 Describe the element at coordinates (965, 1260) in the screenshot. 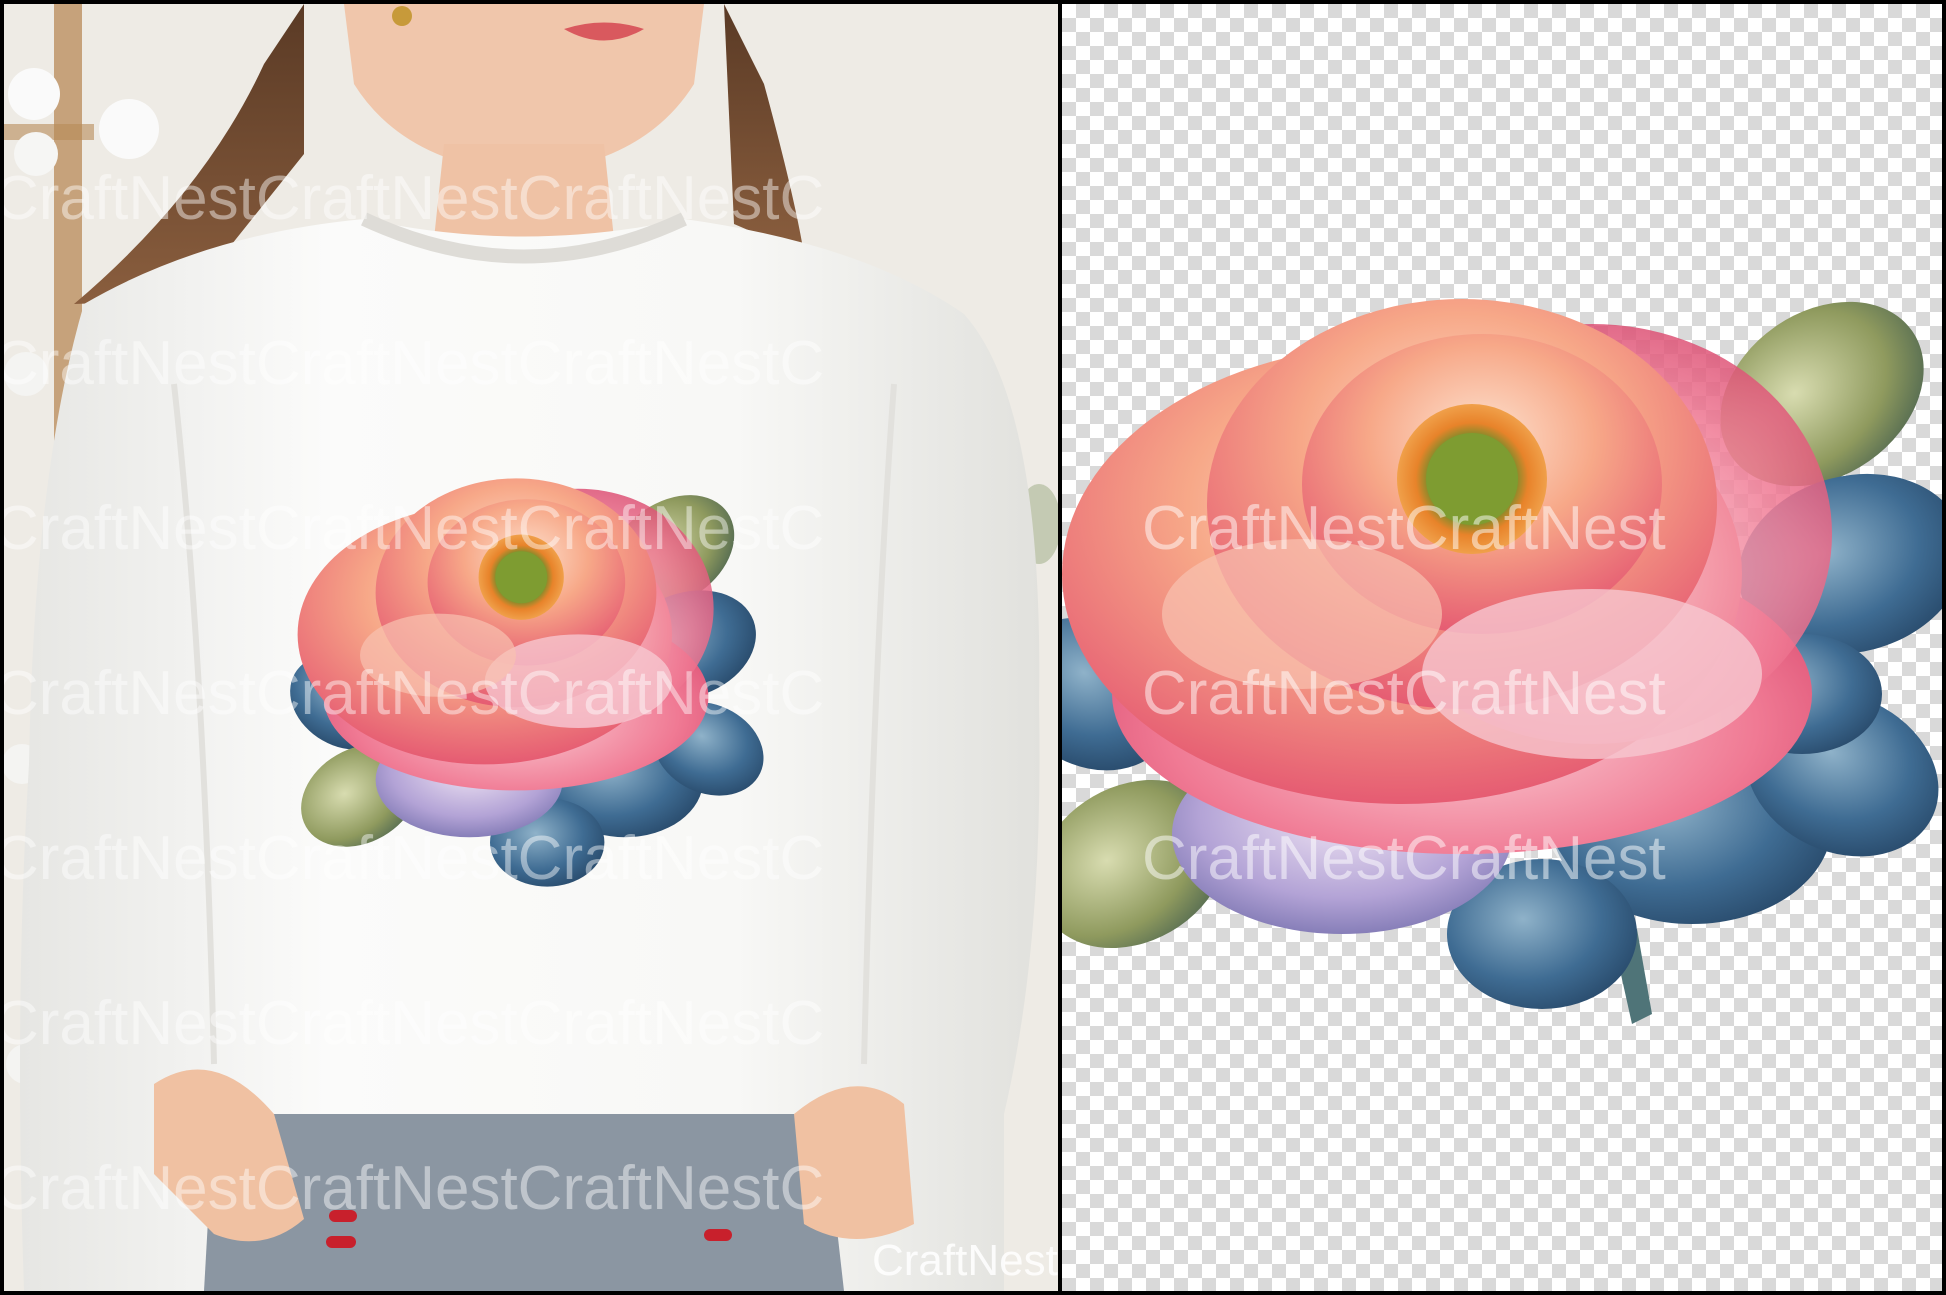

I see `watermark-corner-text: CraftNest` at that location.